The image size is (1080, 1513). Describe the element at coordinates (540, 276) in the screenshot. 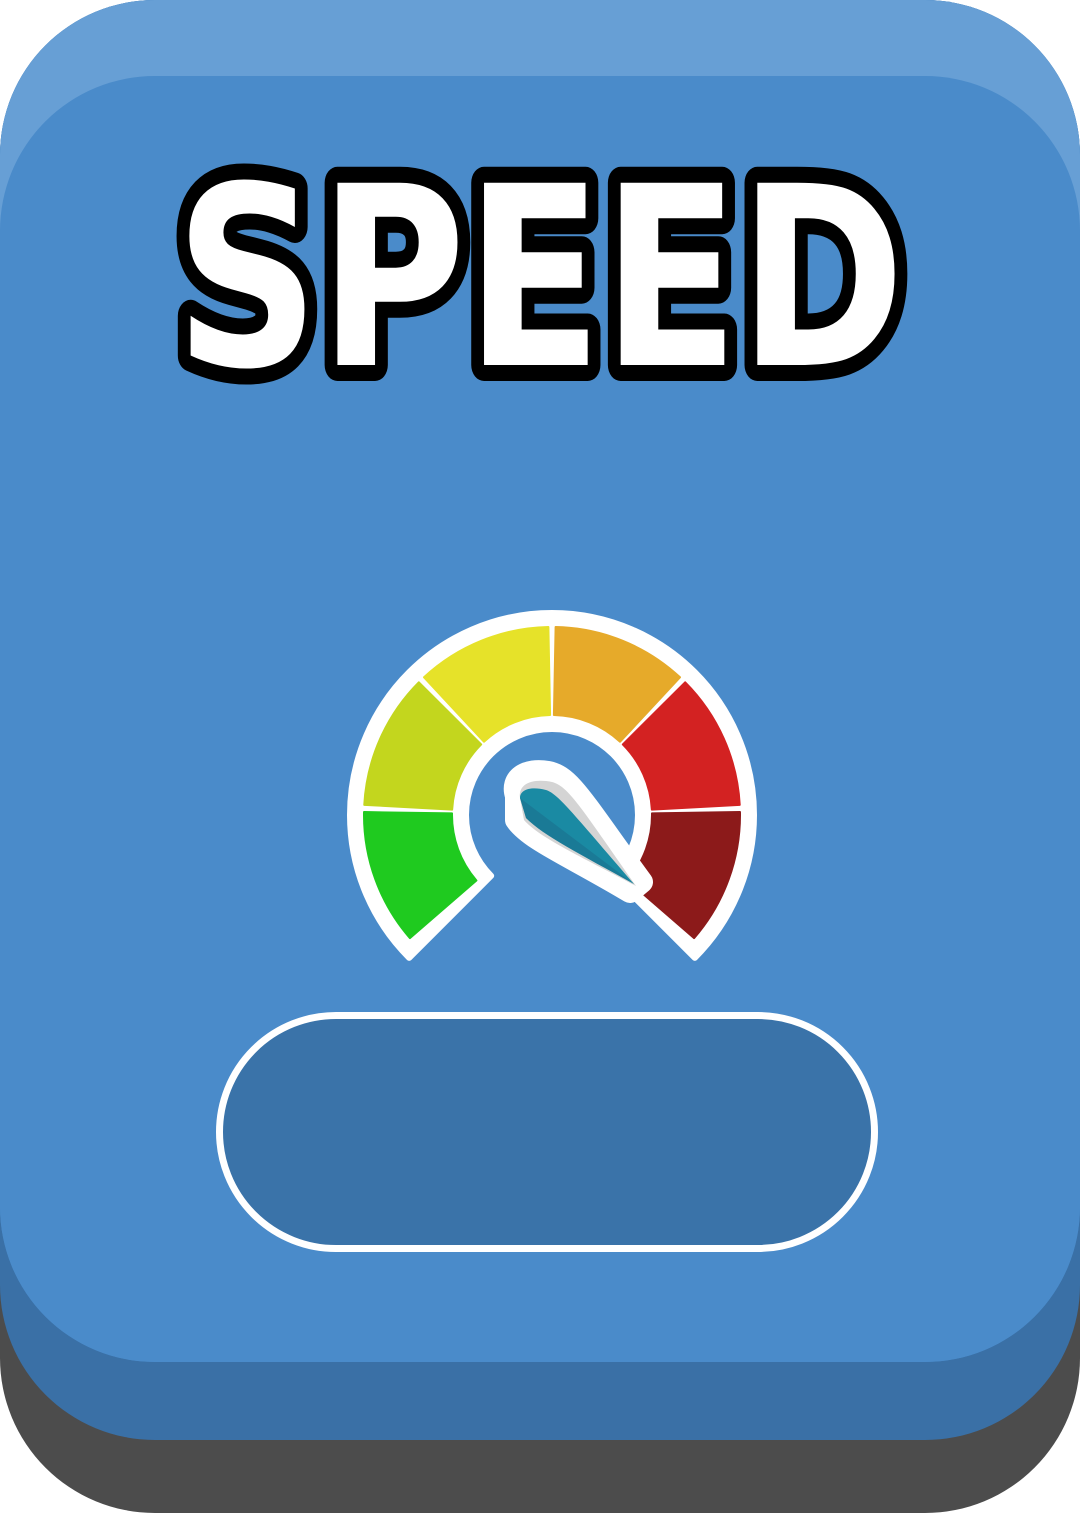

I see `title-text: SPEED` at that location.